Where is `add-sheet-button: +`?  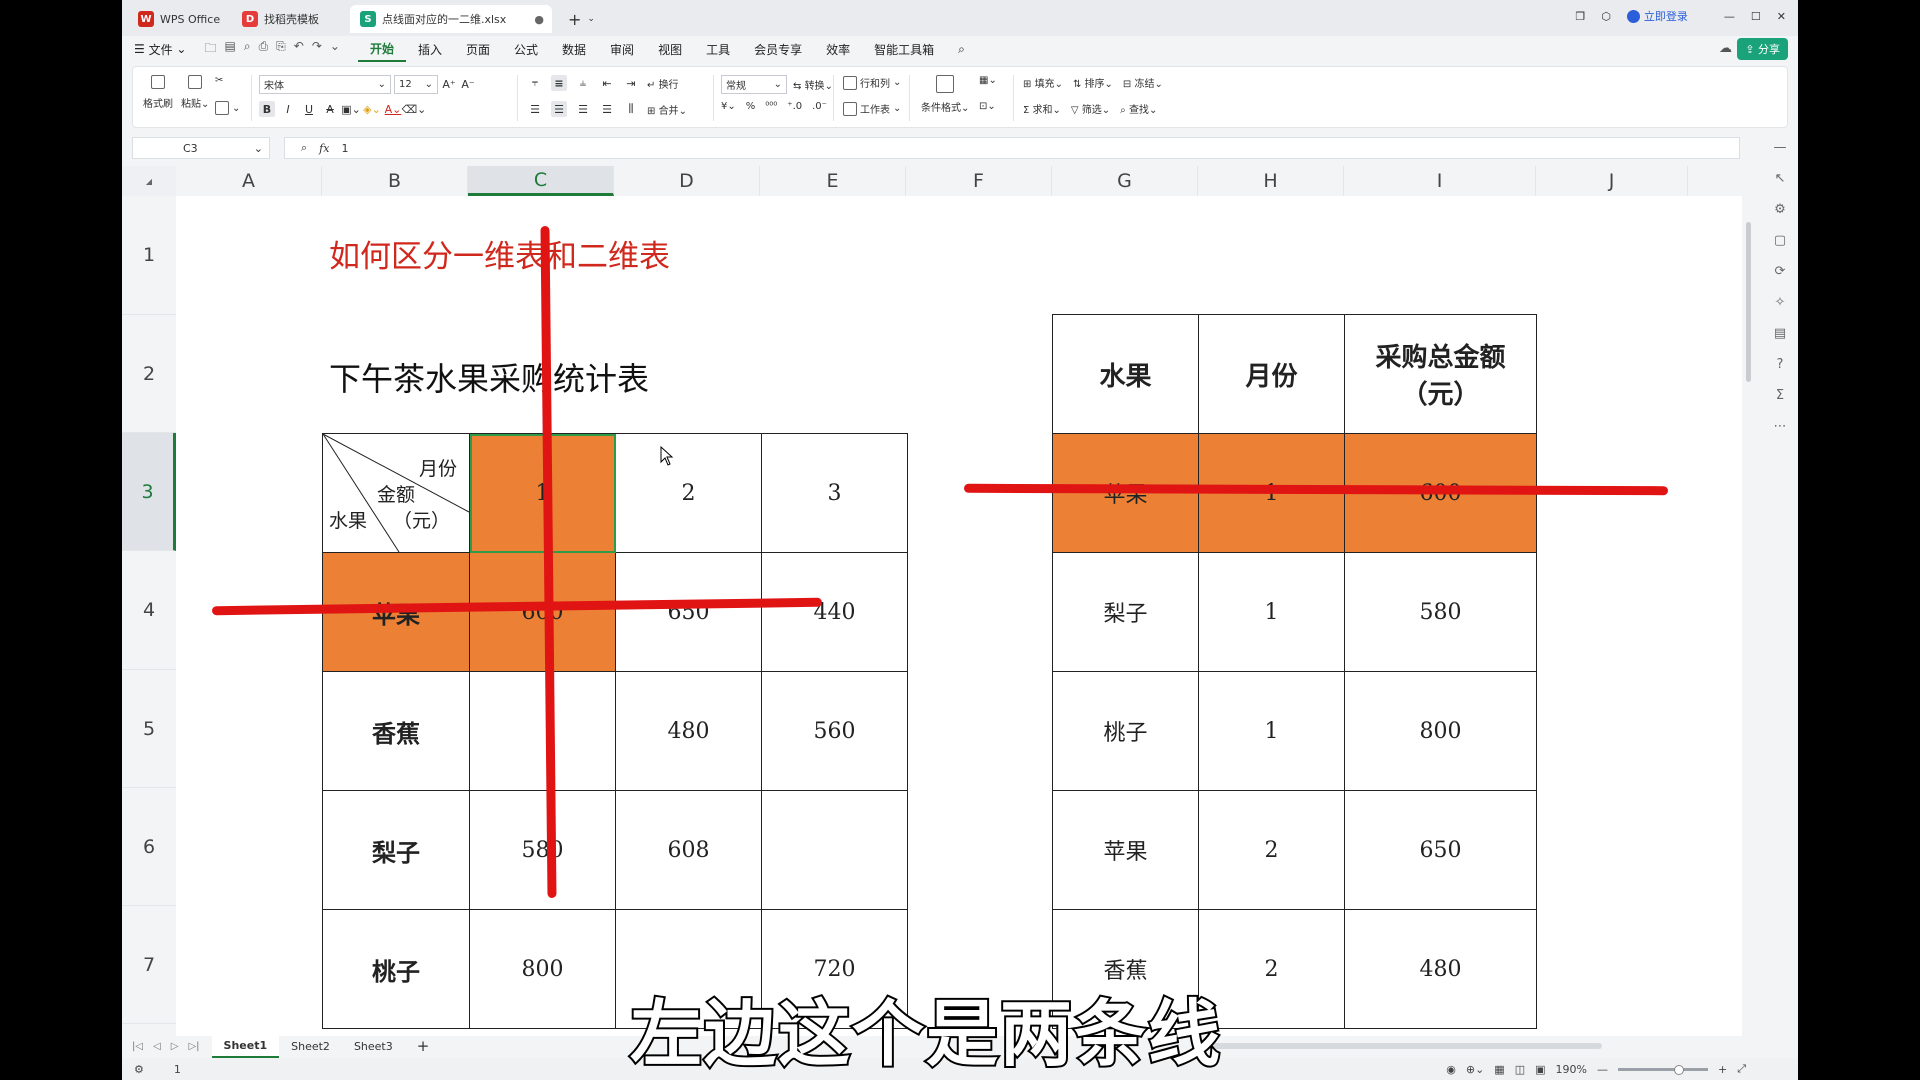 add-sheet-button: + is located at coordinates (423, 1046).